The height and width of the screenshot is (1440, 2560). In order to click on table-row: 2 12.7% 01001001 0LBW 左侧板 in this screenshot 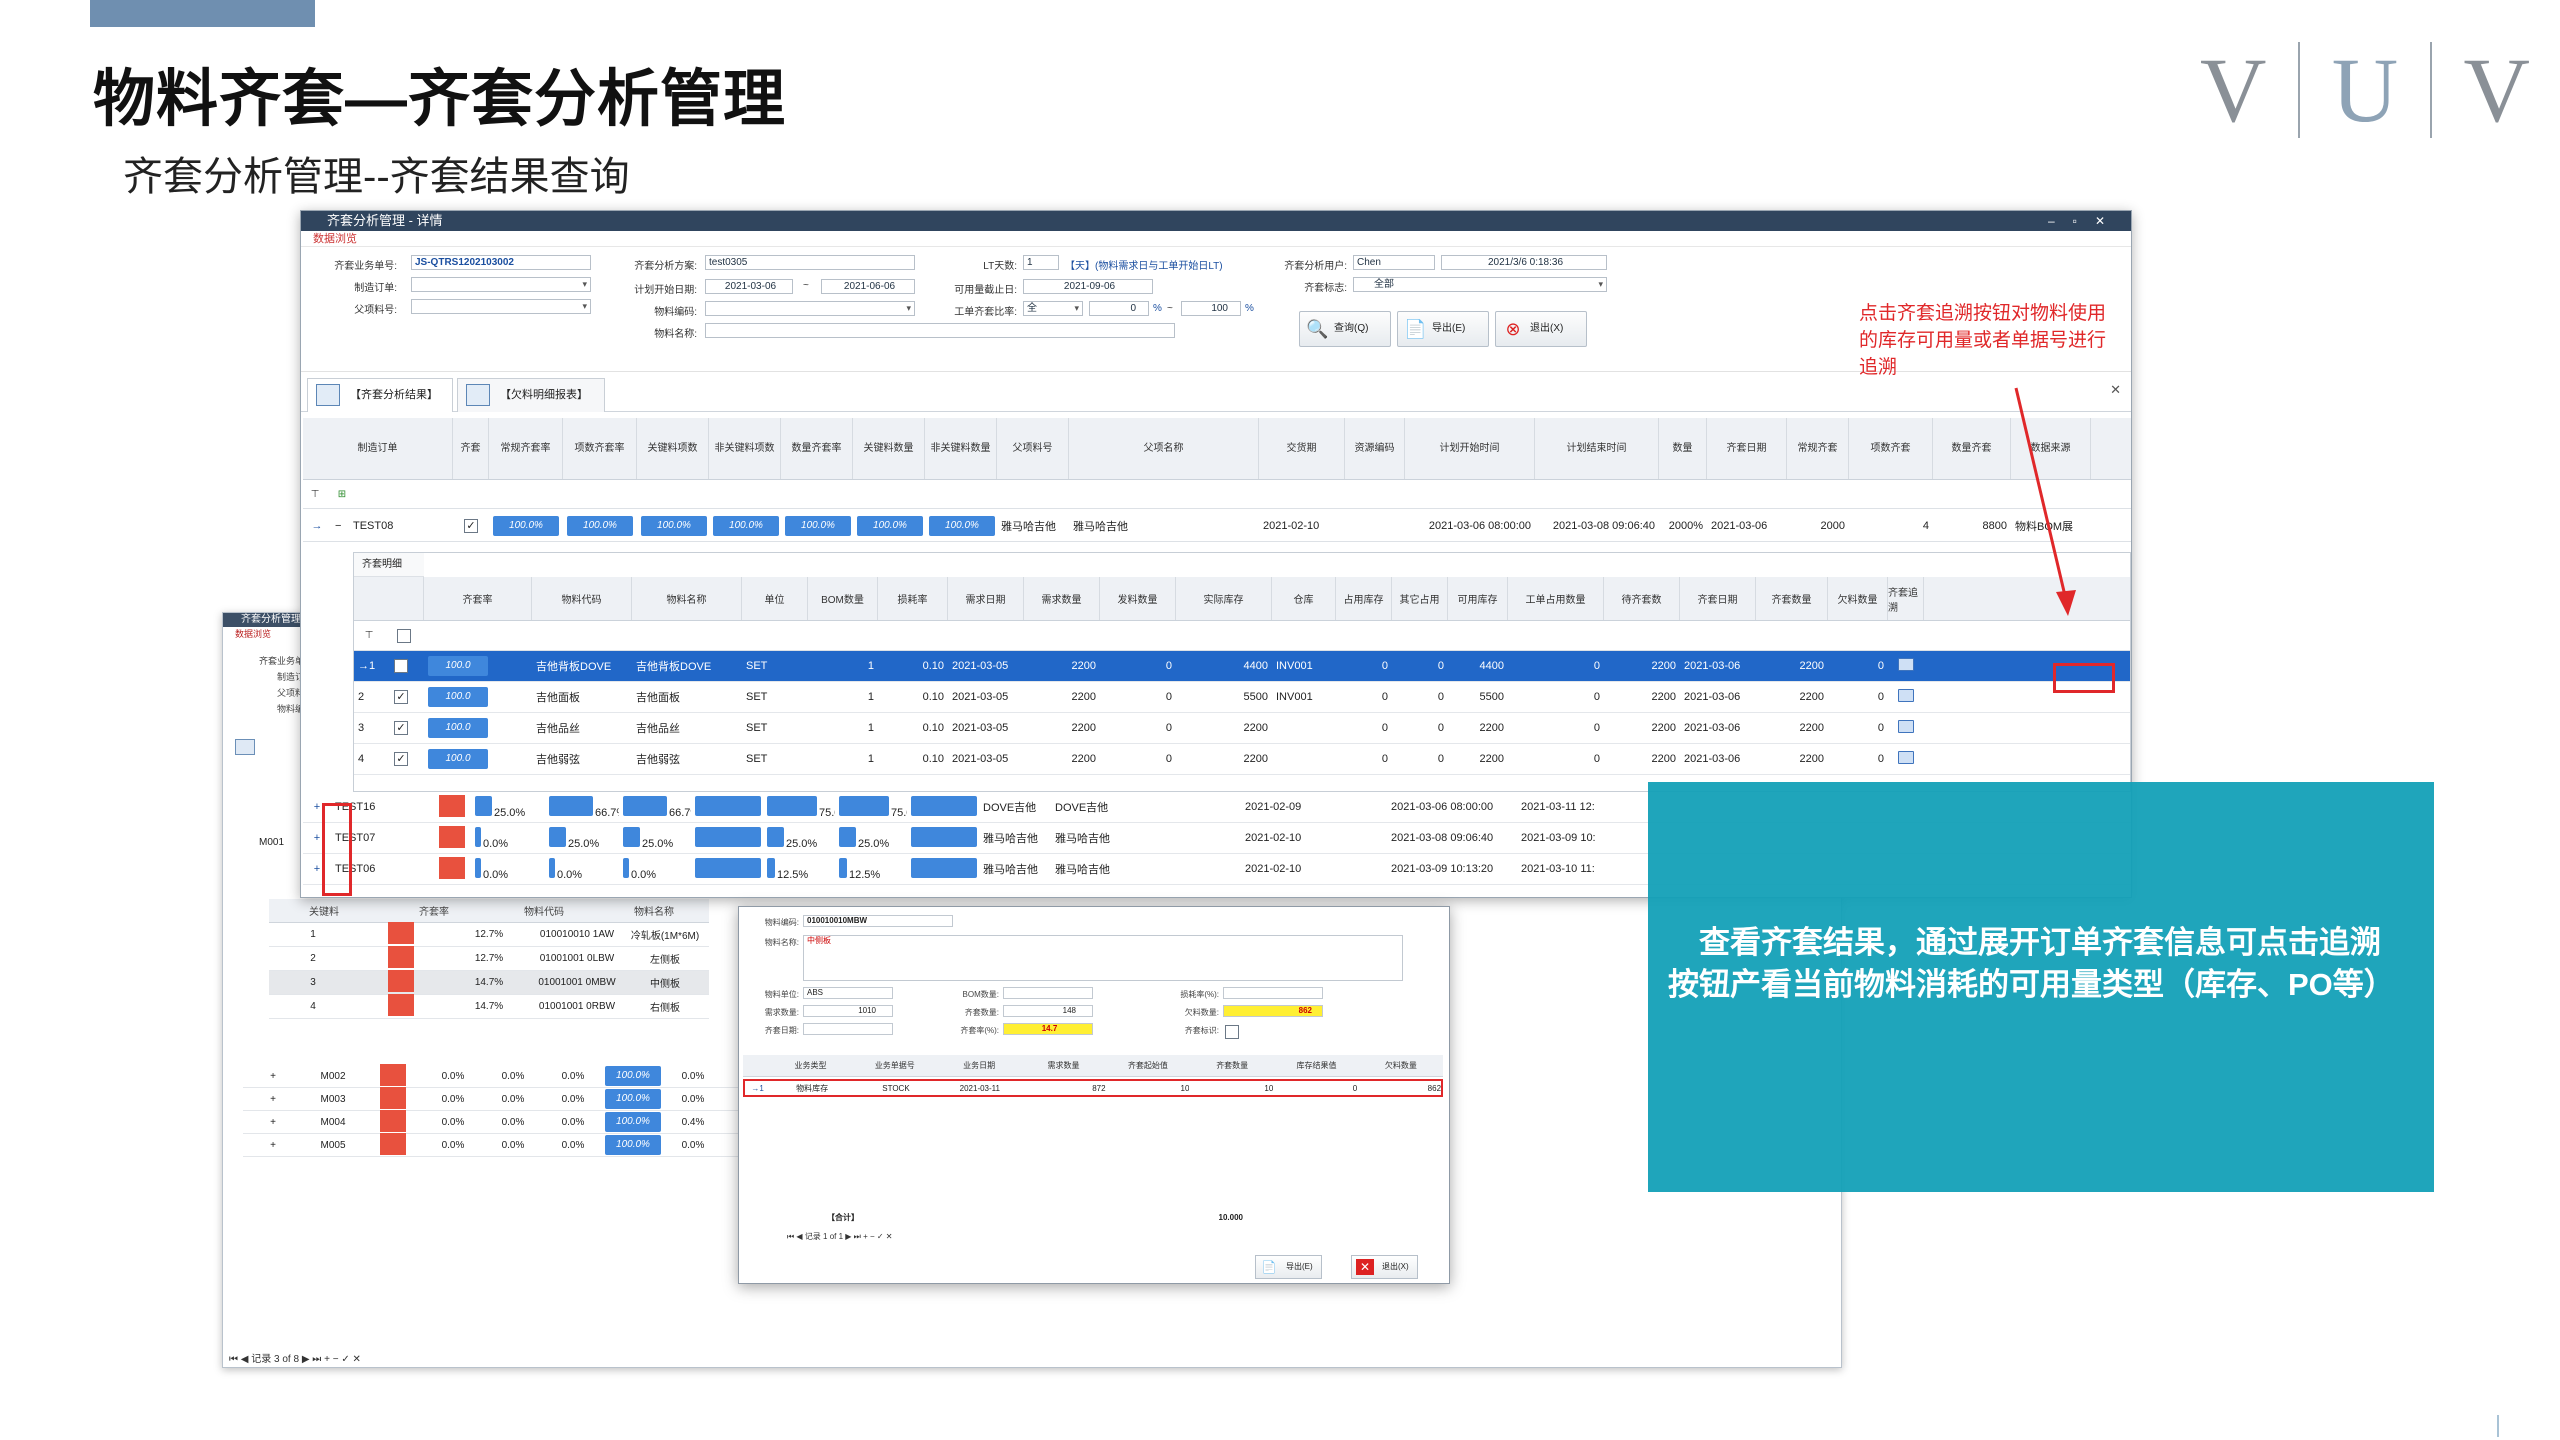, I will do `click(489, 958)`.